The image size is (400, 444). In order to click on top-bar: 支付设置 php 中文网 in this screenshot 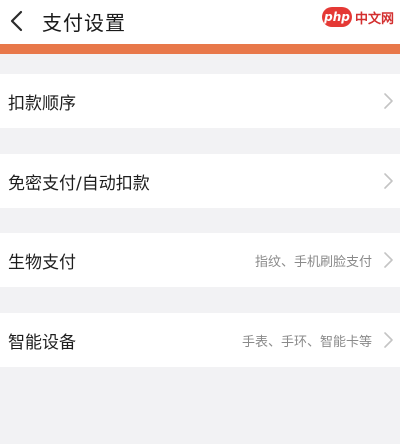, I will do `click(200, 22)`.